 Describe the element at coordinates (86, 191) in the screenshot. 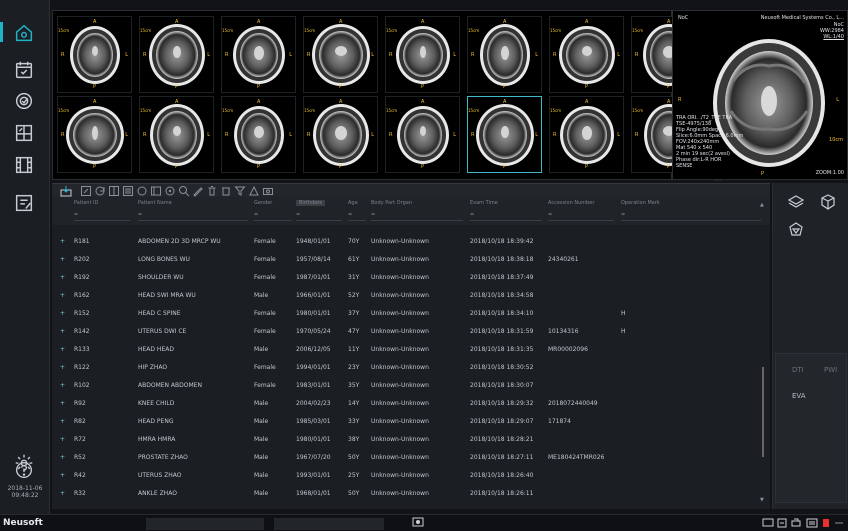

I see `edit-icon` at that location.